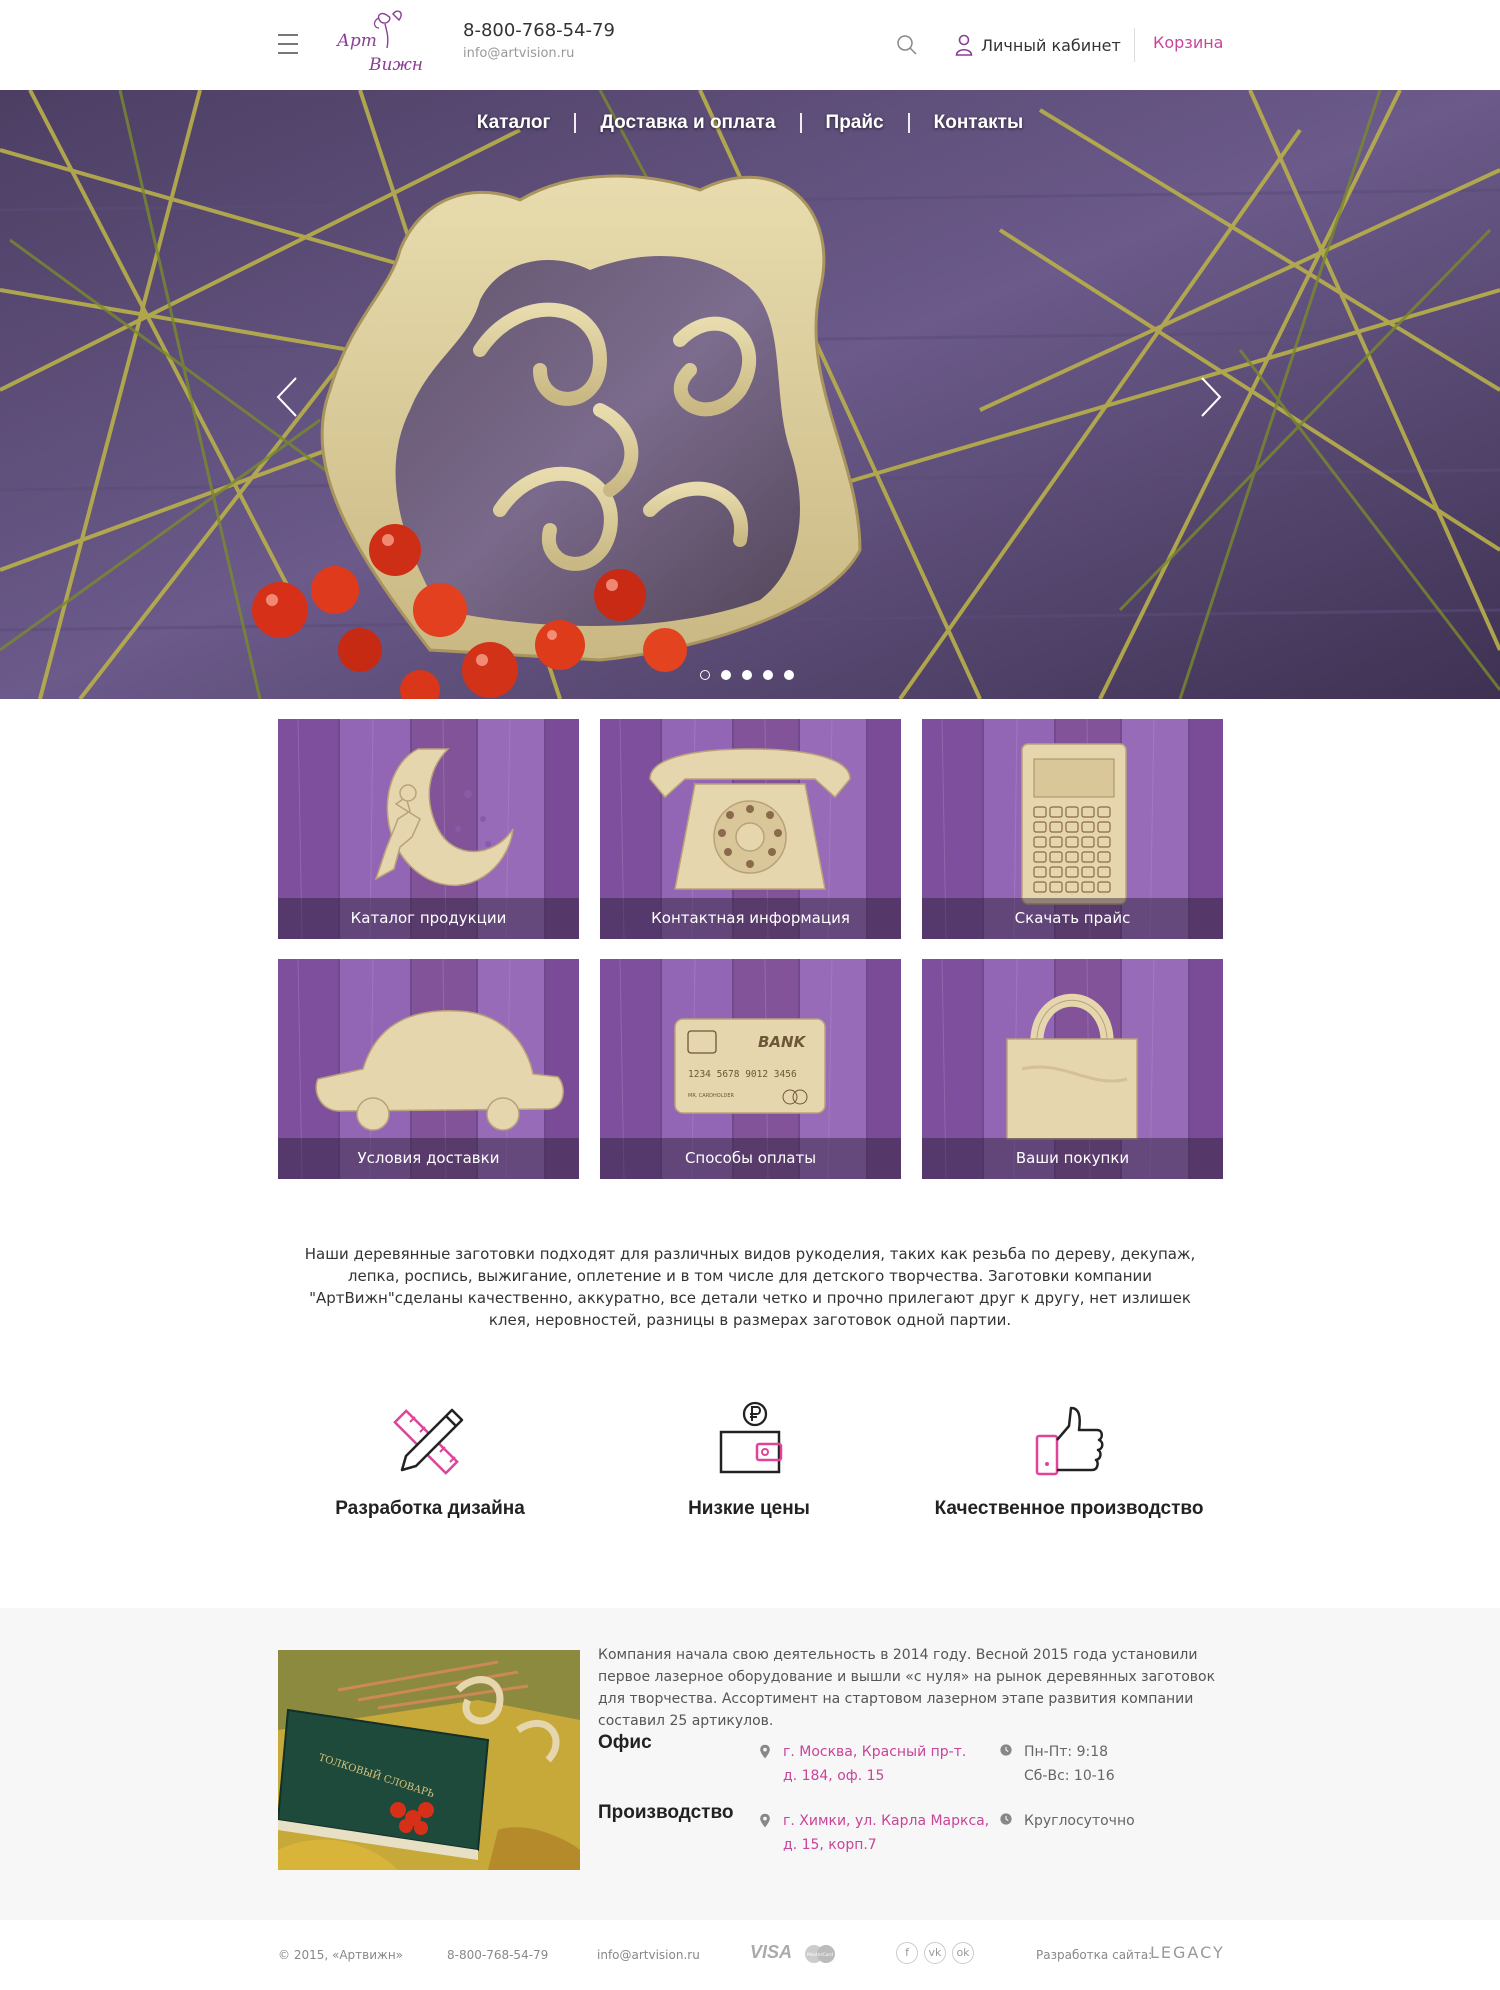 The image size is (1500, 1990). What do you see at coordinates (518, 53) in the screenshot?
I see `header-email: info@artvision.ru` at bounding box center [518, 53].